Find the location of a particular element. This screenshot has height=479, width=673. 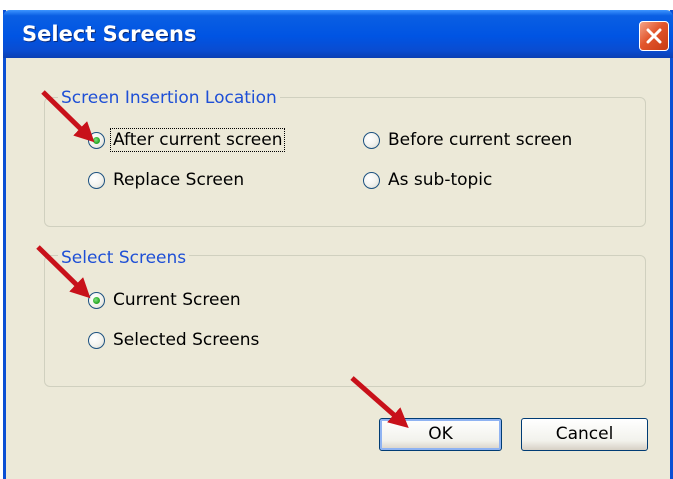

title-bar: Select Screens is located at coordinates (338, 34).